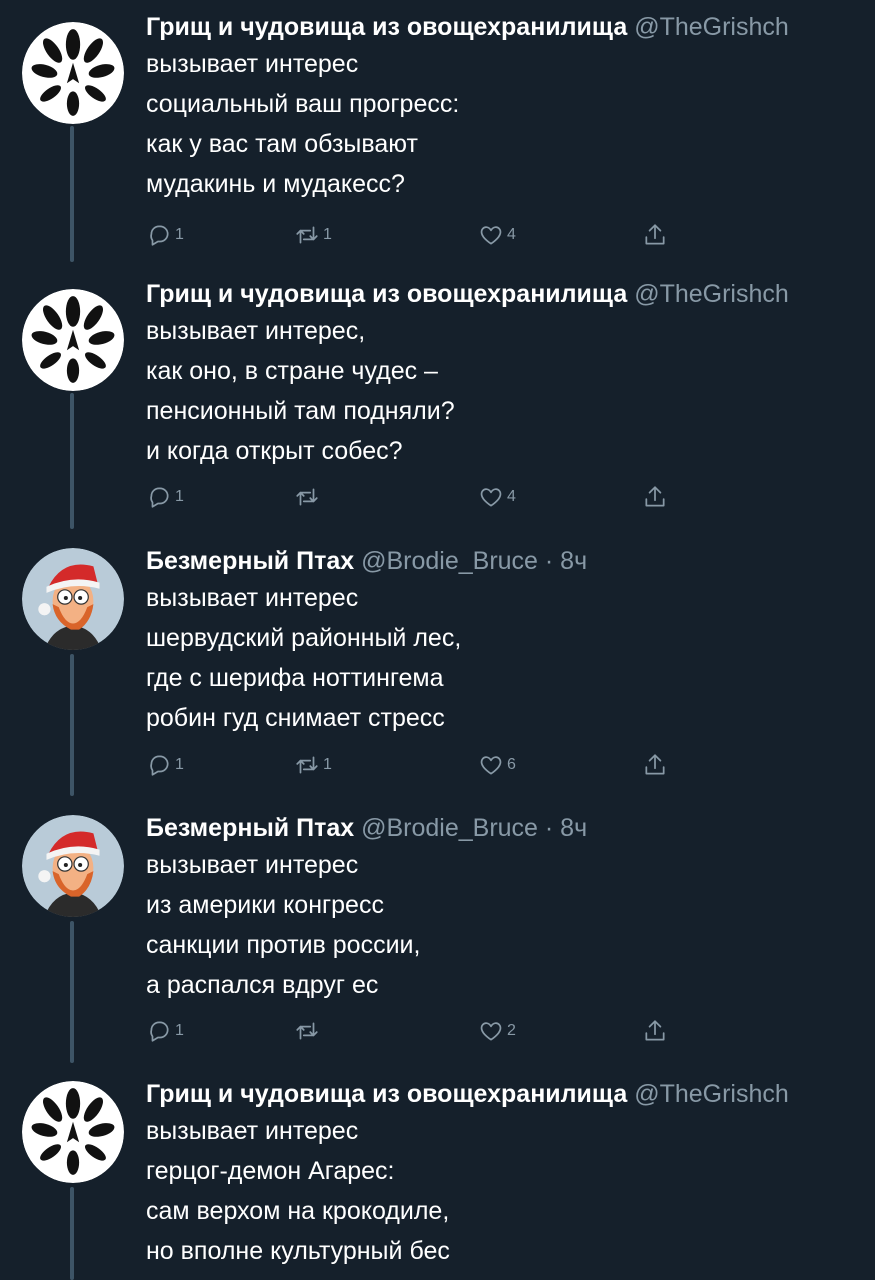  Describe the element at coordinates (426, 1031) in the screenshot. I see `tweet-actions: 1 2` at that location.